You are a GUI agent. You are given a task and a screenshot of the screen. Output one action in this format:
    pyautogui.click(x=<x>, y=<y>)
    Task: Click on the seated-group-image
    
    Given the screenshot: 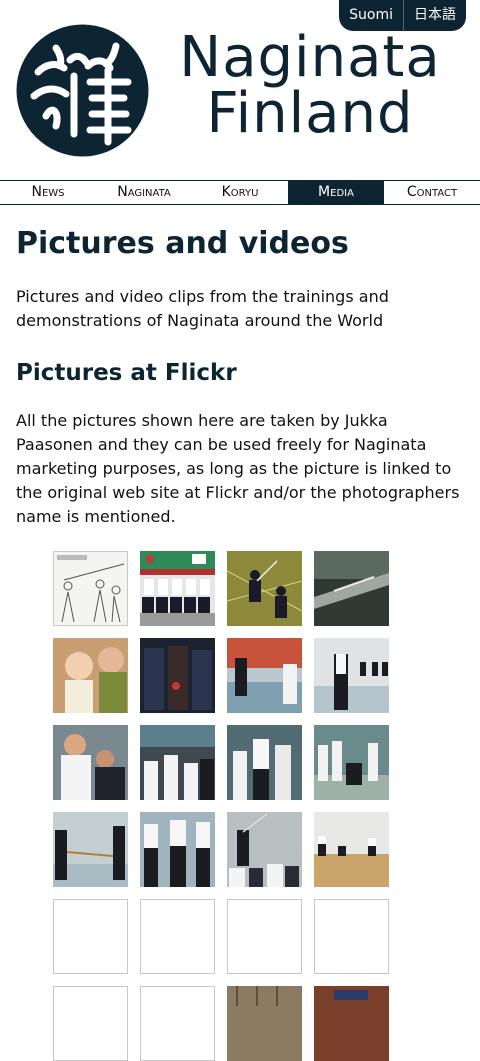 What is the action you would take?
    pyautogui.click(x=351, y=762)
    